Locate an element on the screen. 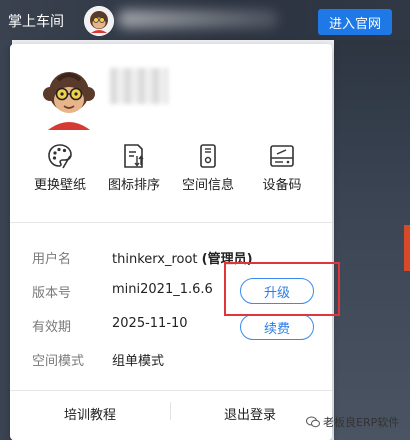  watermark-text: 老板良ERP软件 is located at coordinates (361, 422).